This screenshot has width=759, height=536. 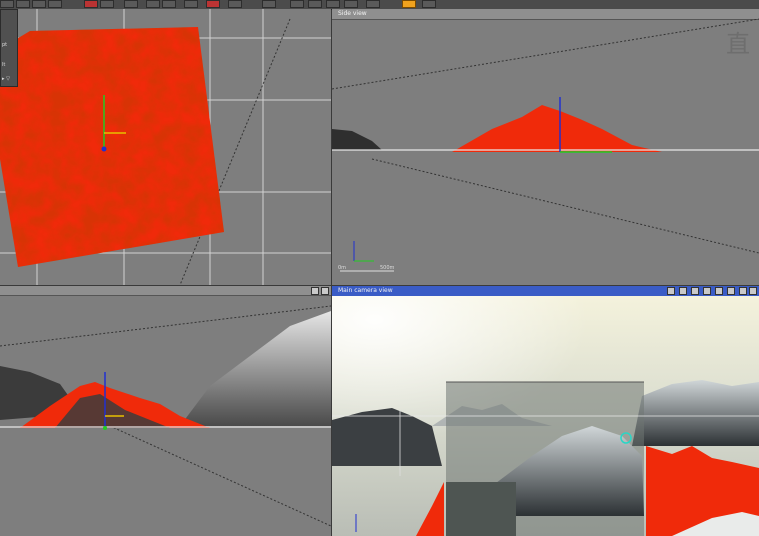 I want to click on side-panel-row-2: lt, so click(x=3, y=65).